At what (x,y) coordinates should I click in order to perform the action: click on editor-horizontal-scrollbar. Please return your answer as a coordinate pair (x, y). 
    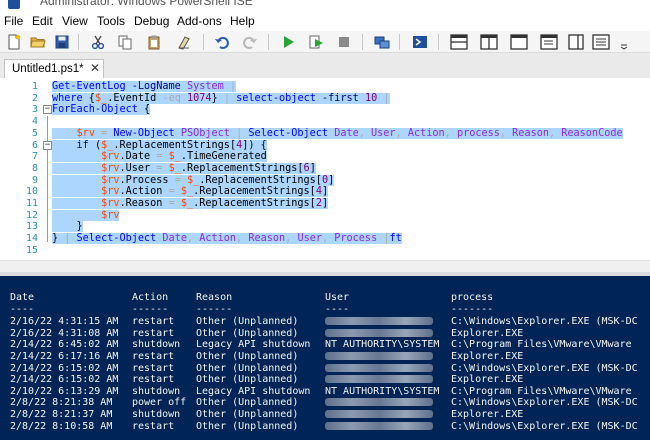
    Looking at the image, I should click on (325, 266).